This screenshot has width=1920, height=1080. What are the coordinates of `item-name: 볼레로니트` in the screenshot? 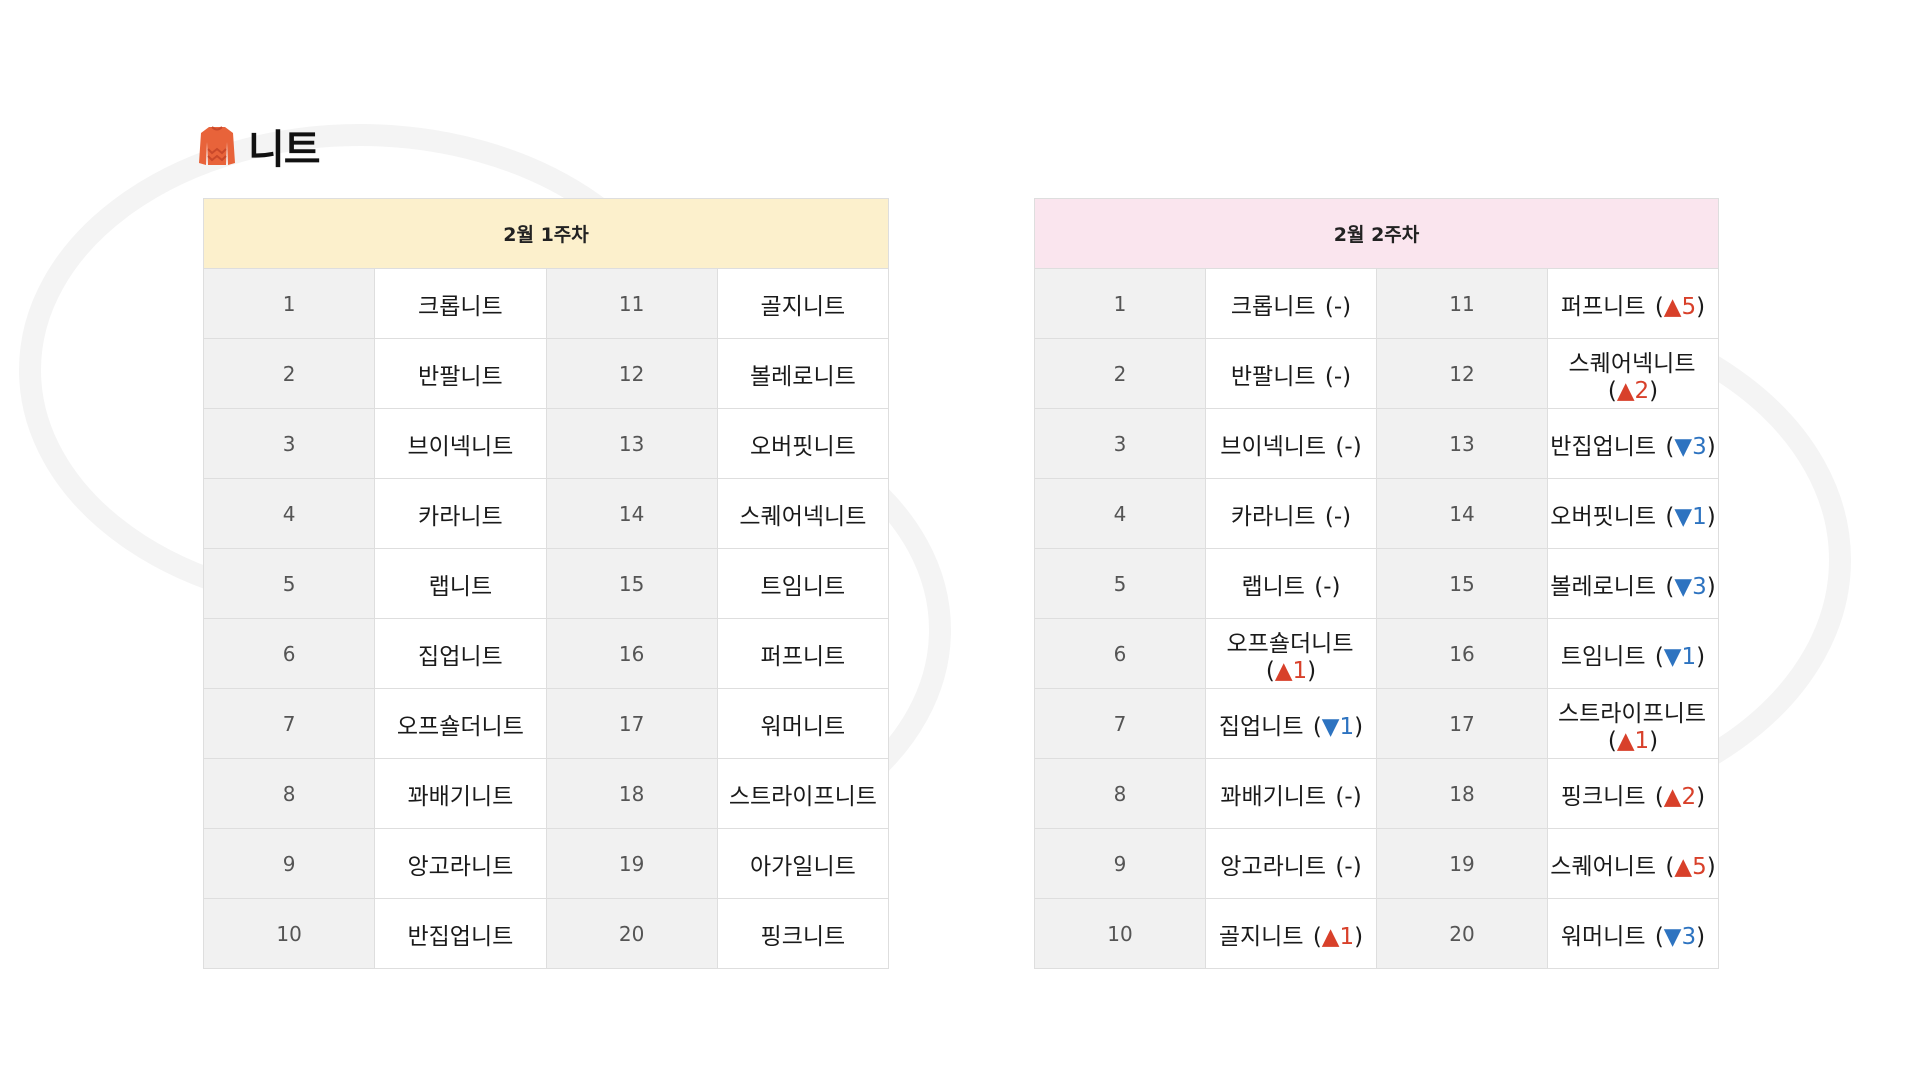 It's located at (1603, 586).